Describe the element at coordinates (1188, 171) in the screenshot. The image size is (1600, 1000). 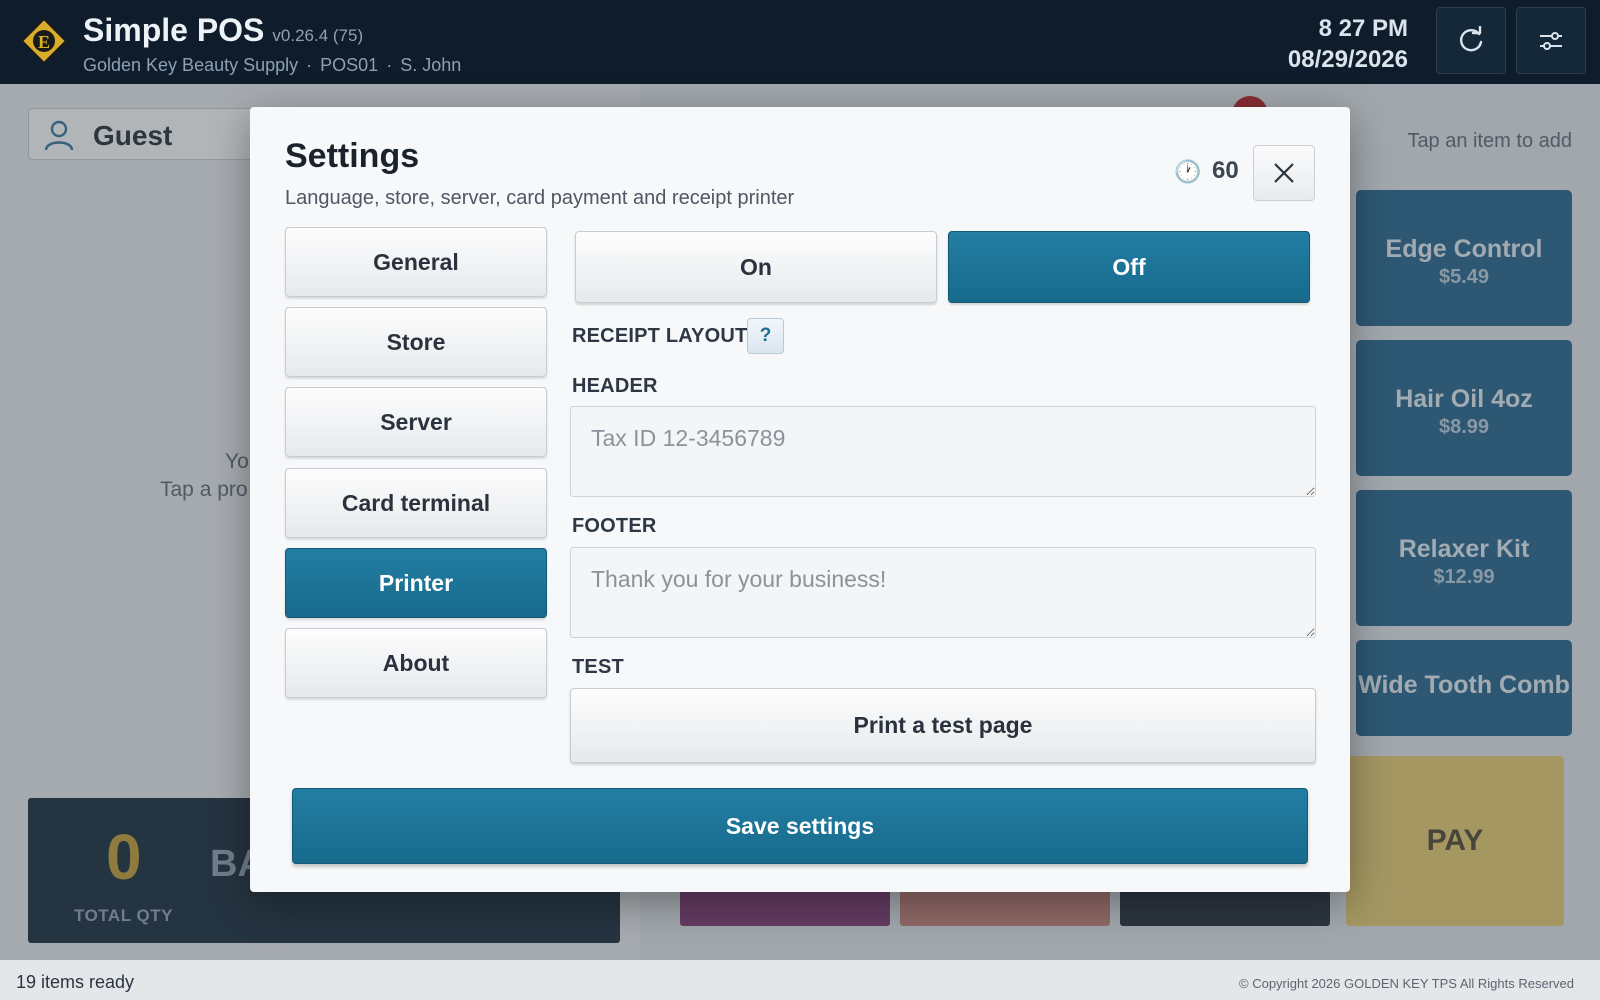
I see `clock-icon: 🕐` at that location.